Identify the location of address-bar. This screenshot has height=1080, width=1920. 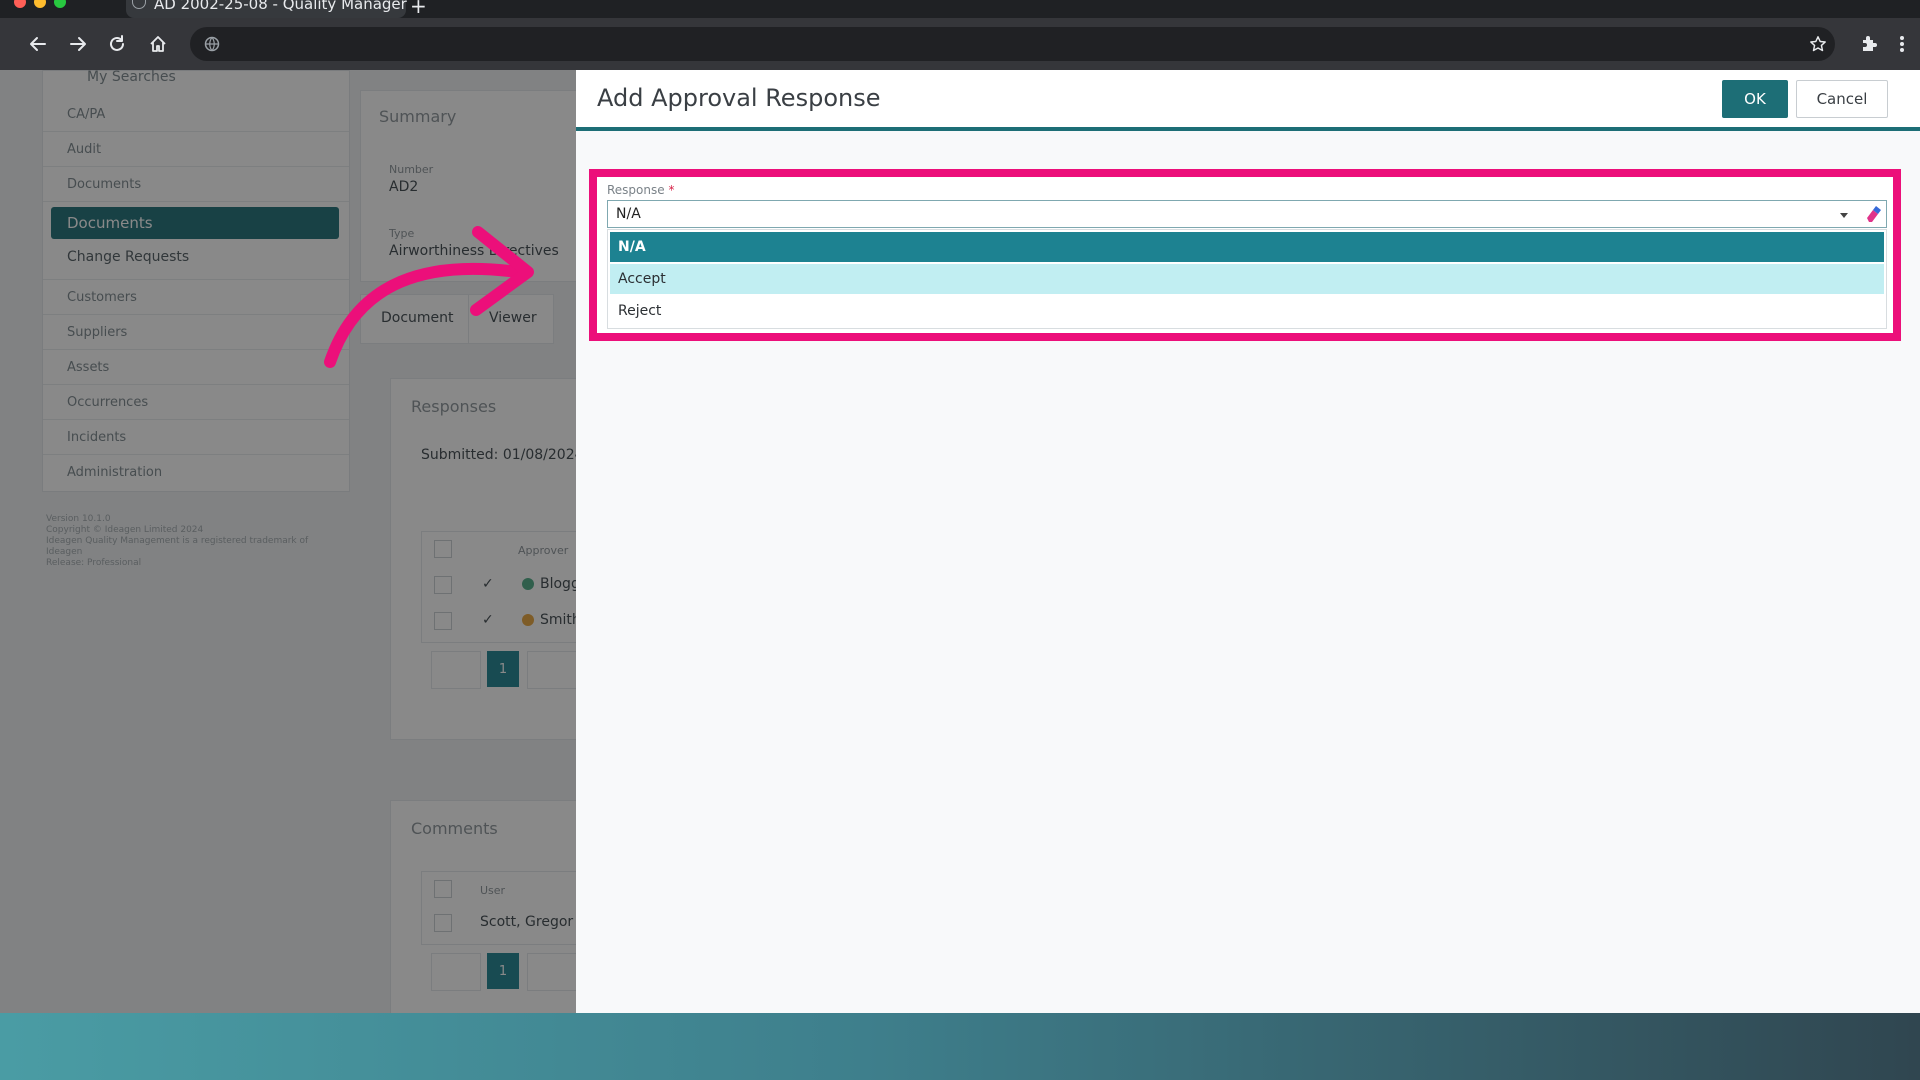
(1012, 44).